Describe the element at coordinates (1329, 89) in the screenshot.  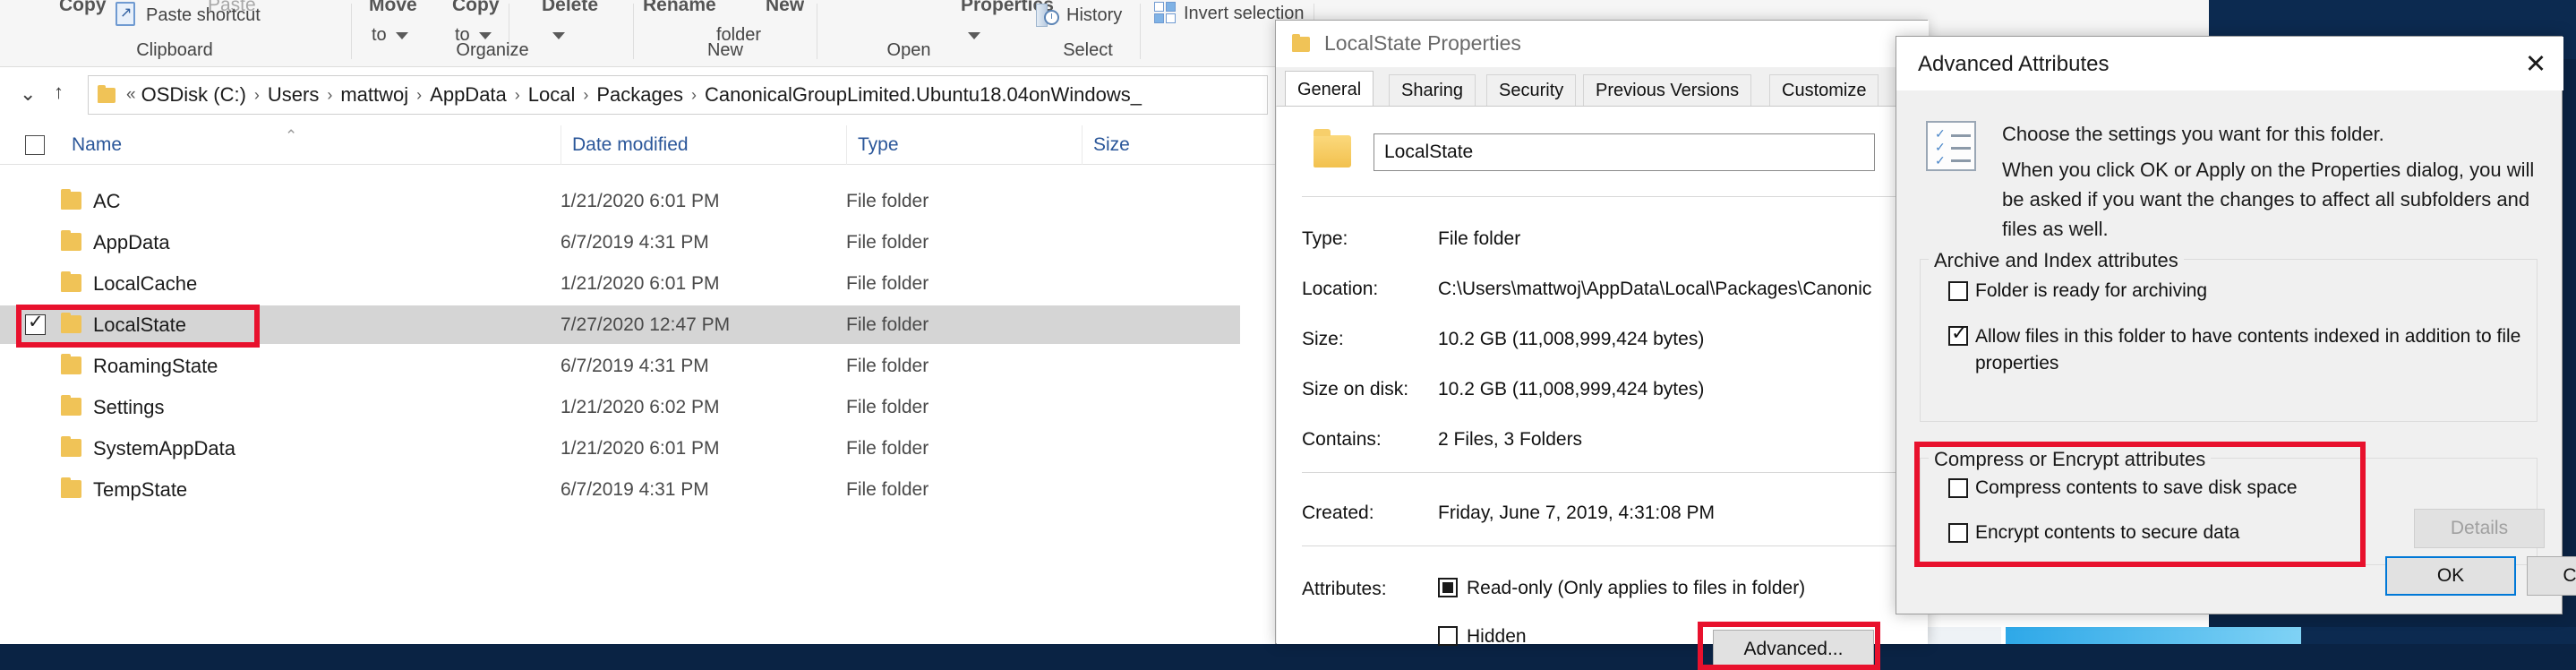
I see `tab-general: General` at that location.